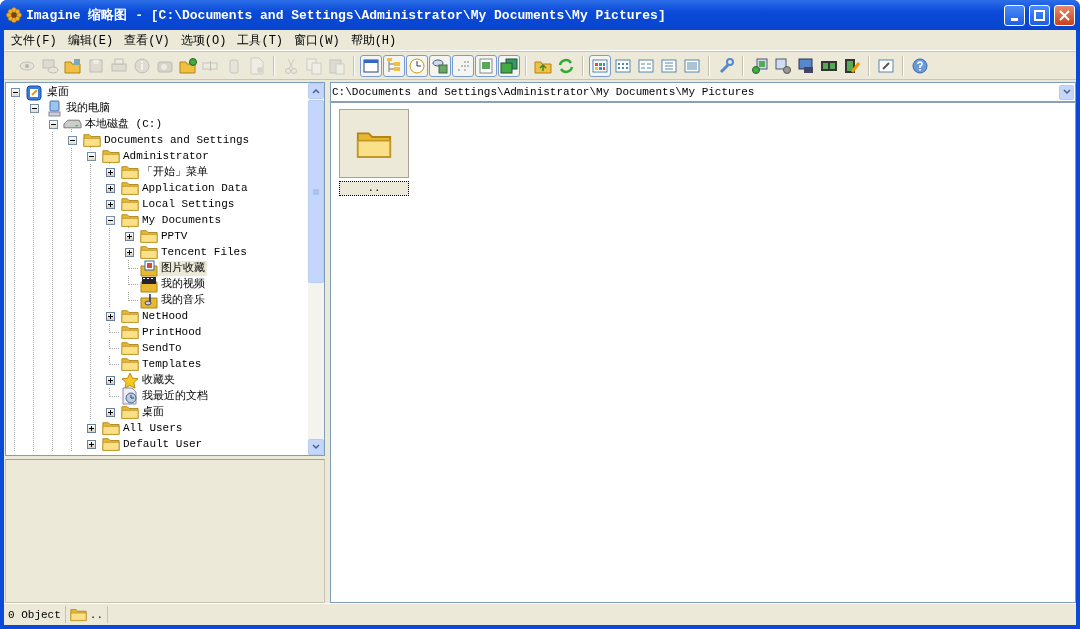  What do you see at coordinates (162, 348) in the screenshot?
I see `tree-item: SendTo` at bounding box center [162, 348].